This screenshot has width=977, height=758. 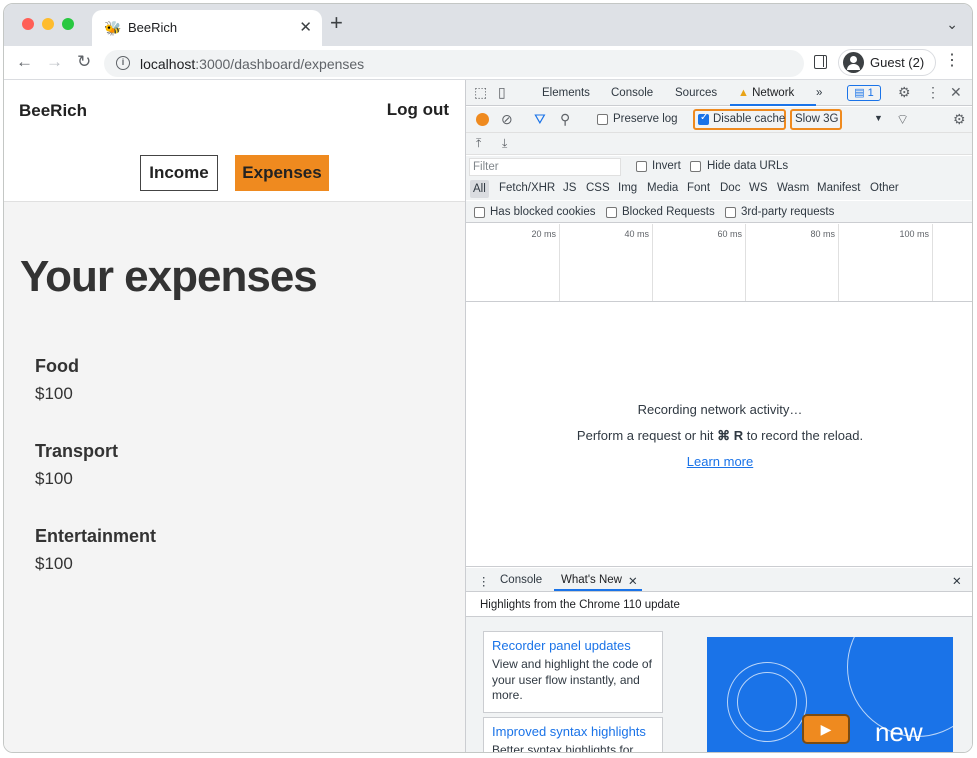 What do you see at coordinates (830, 694) in the screenshot?
I see `promo-video-thumbnail: ▶ new` at bounding box center [830, 694].